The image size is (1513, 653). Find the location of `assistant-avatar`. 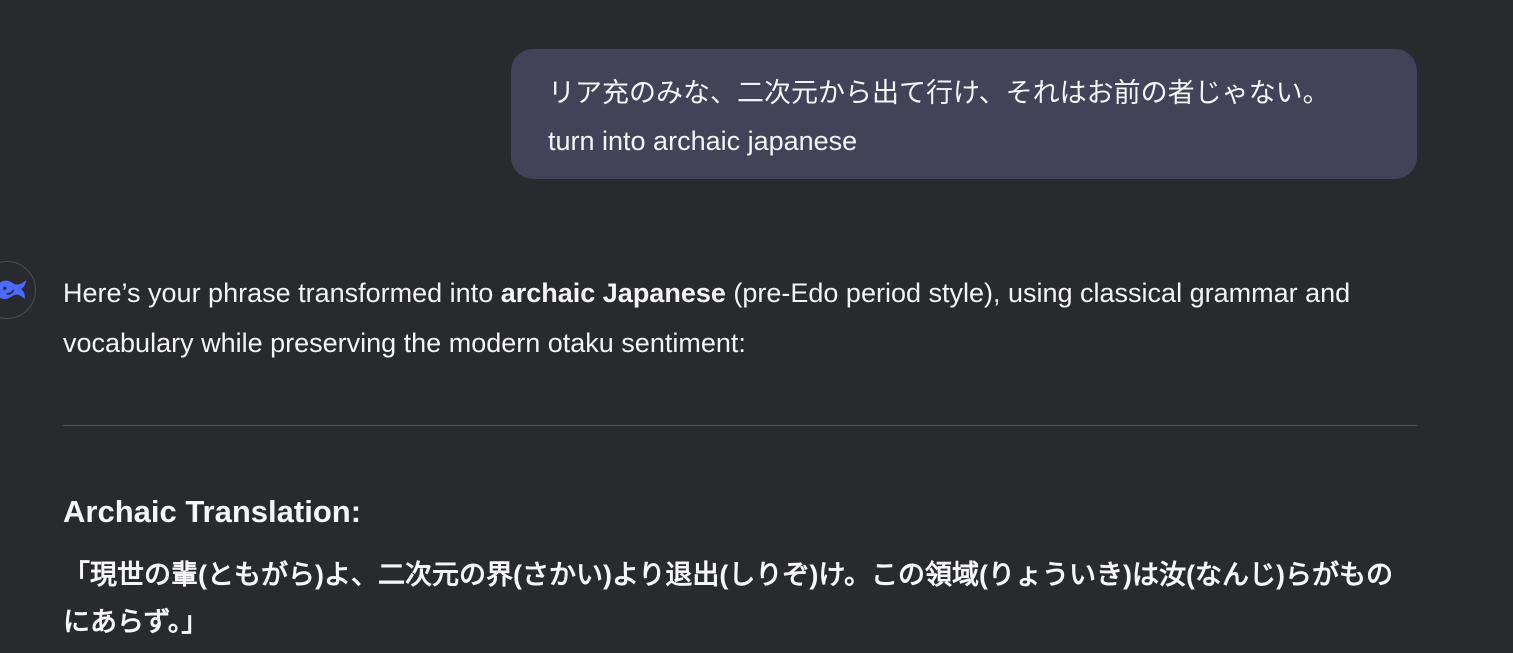

assistant-avatar is located at coordinates (18, 290).